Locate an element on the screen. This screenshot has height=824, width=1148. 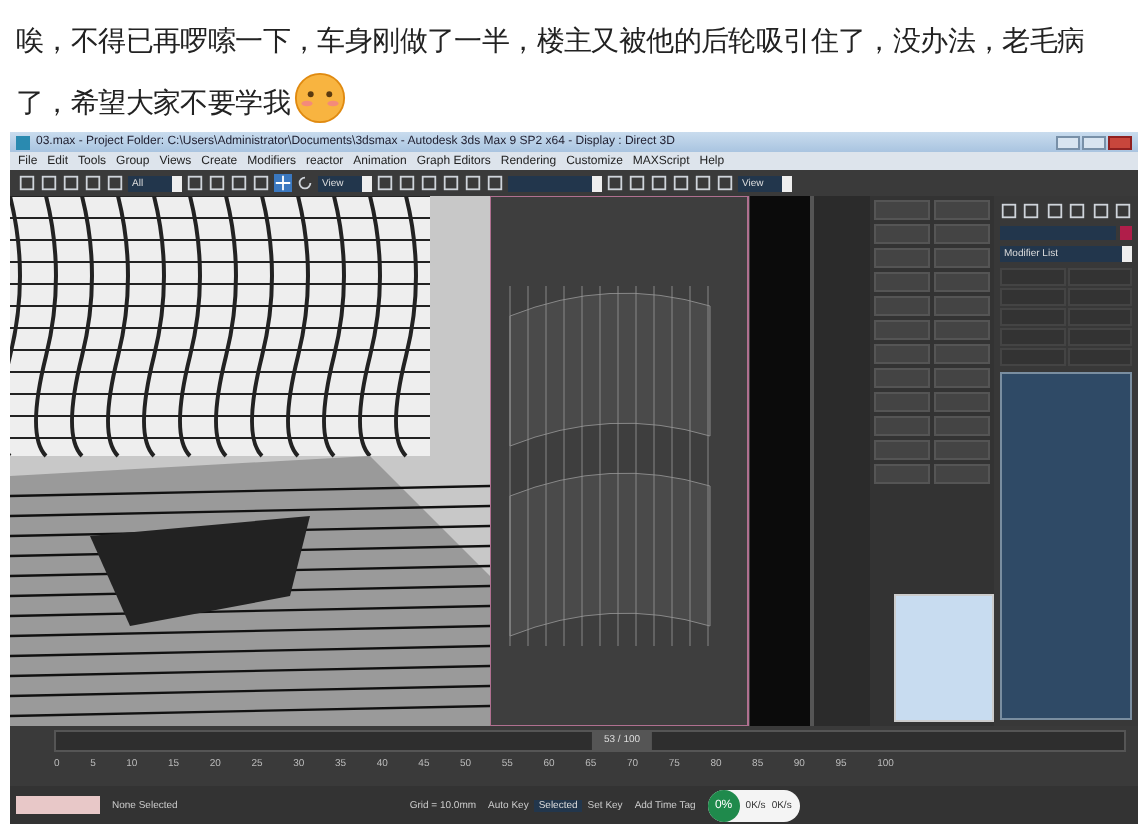
maximize-button is located at coordinates (1094, 142).